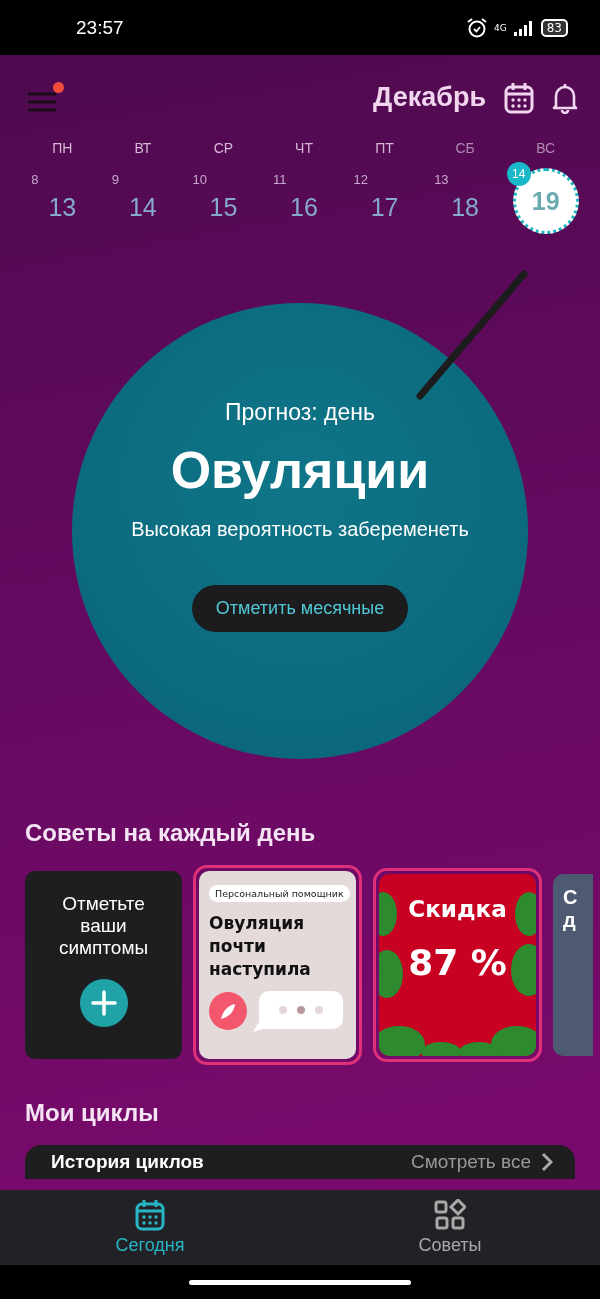  I want to click on see-all-link: Смотреть все, so click(471, 1162).